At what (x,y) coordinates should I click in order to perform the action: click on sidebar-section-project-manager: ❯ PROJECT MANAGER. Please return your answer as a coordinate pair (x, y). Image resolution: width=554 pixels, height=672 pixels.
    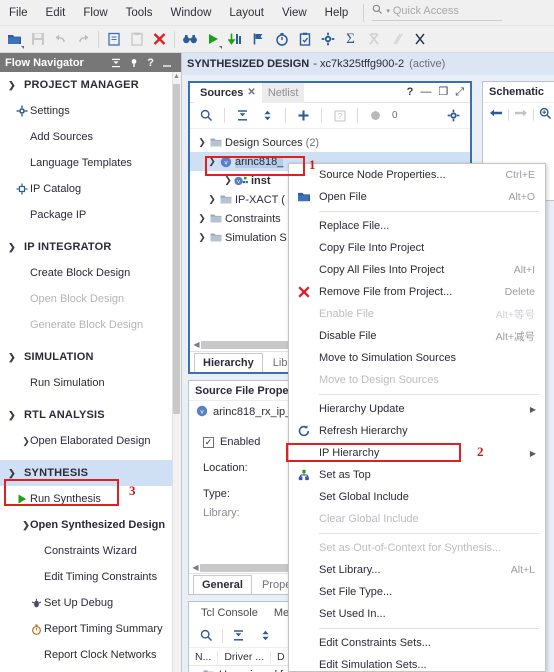
    Looking at the image, I should click on (90, 85).